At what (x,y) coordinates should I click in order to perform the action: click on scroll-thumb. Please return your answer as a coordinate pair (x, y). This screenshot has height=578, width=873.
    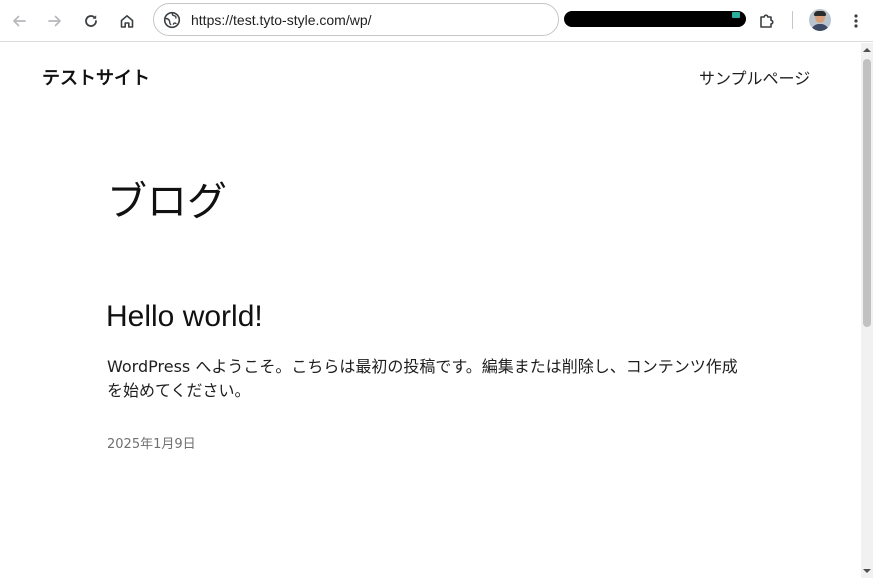
    Looking at the image, I should click on (867, 193).